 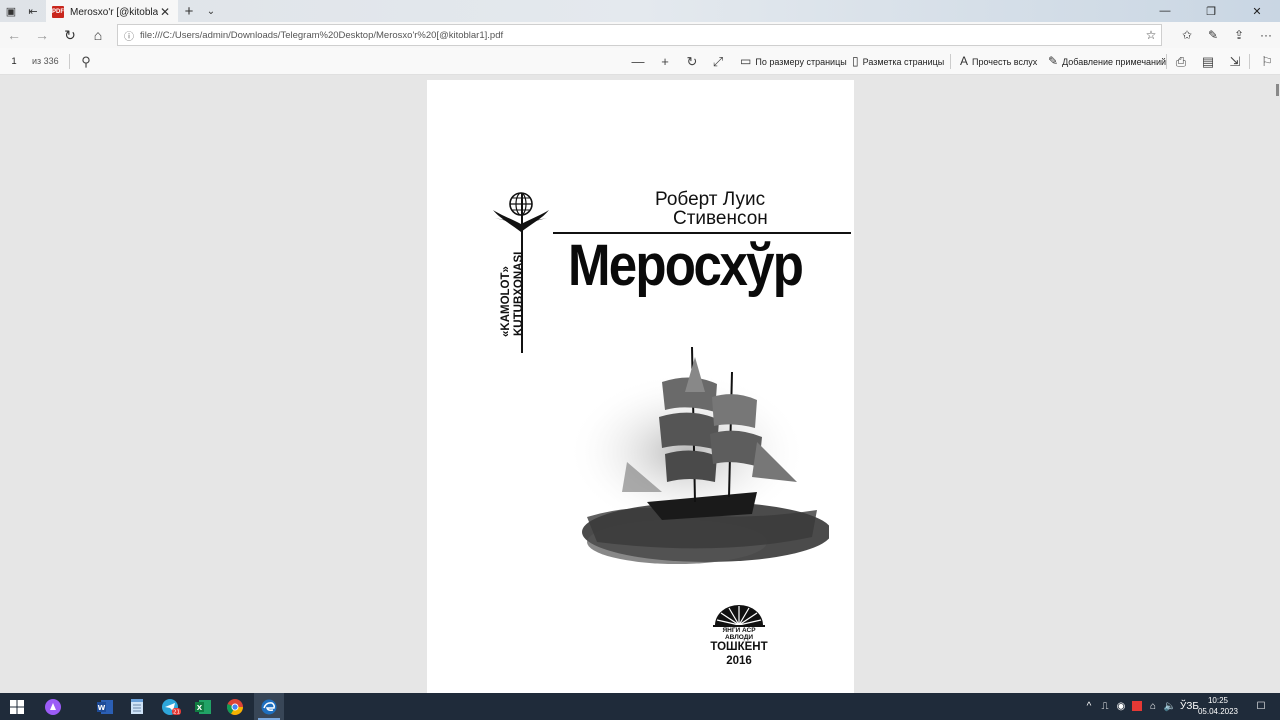 I want to click on page-number-input: 1, so click(x=14, y=61).